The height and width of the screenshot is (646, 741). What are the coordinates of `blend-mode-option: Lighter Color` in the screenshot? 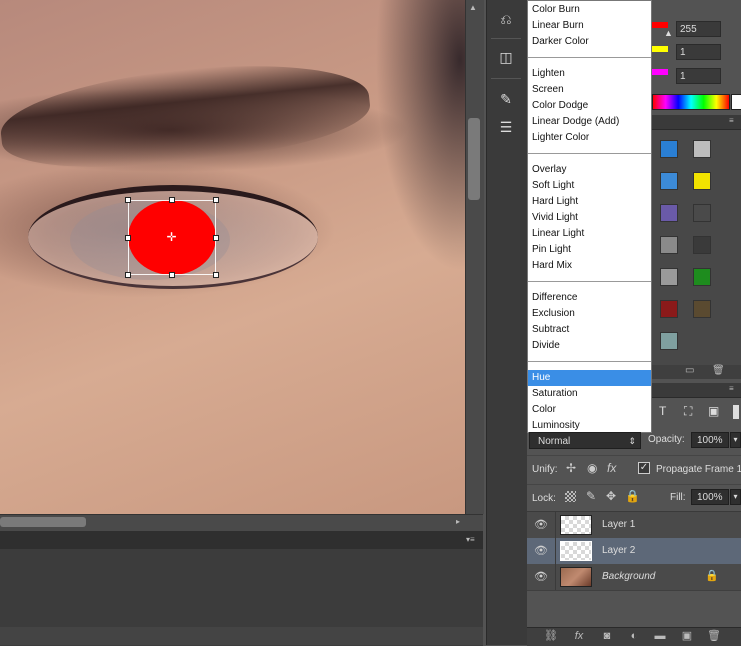 It's located at (589, 138).